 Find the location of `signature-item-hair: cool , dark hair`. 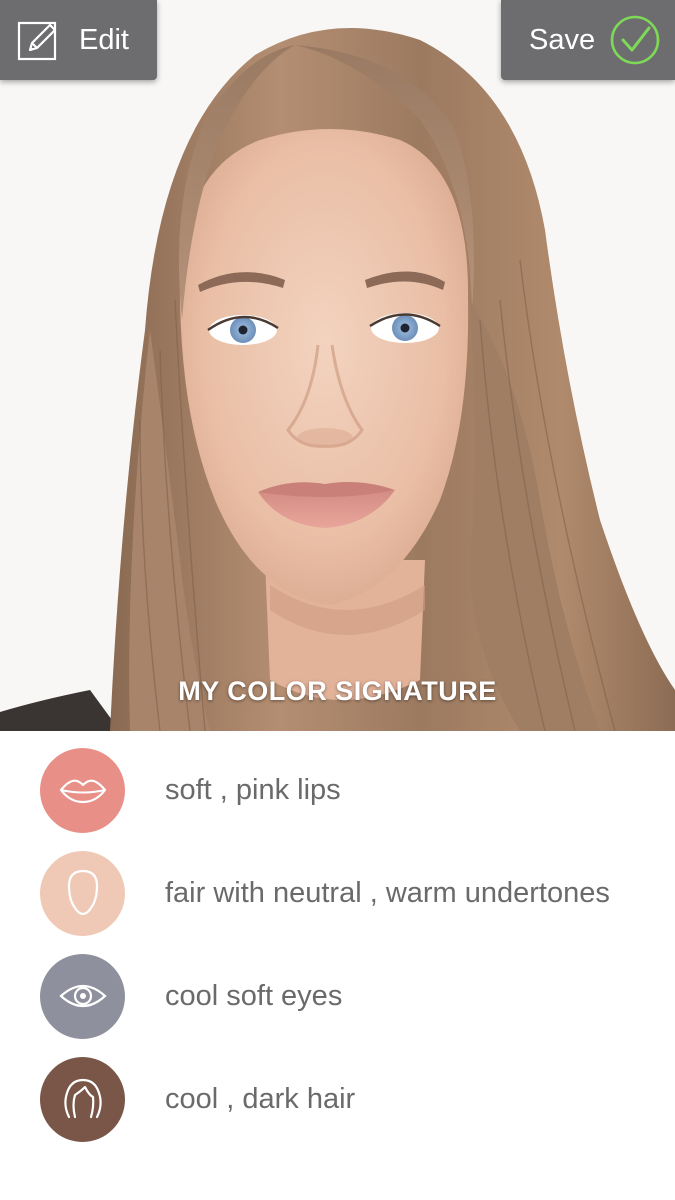

signature-item-hair: cool , dark hair is located at coordinates (337, 1099).